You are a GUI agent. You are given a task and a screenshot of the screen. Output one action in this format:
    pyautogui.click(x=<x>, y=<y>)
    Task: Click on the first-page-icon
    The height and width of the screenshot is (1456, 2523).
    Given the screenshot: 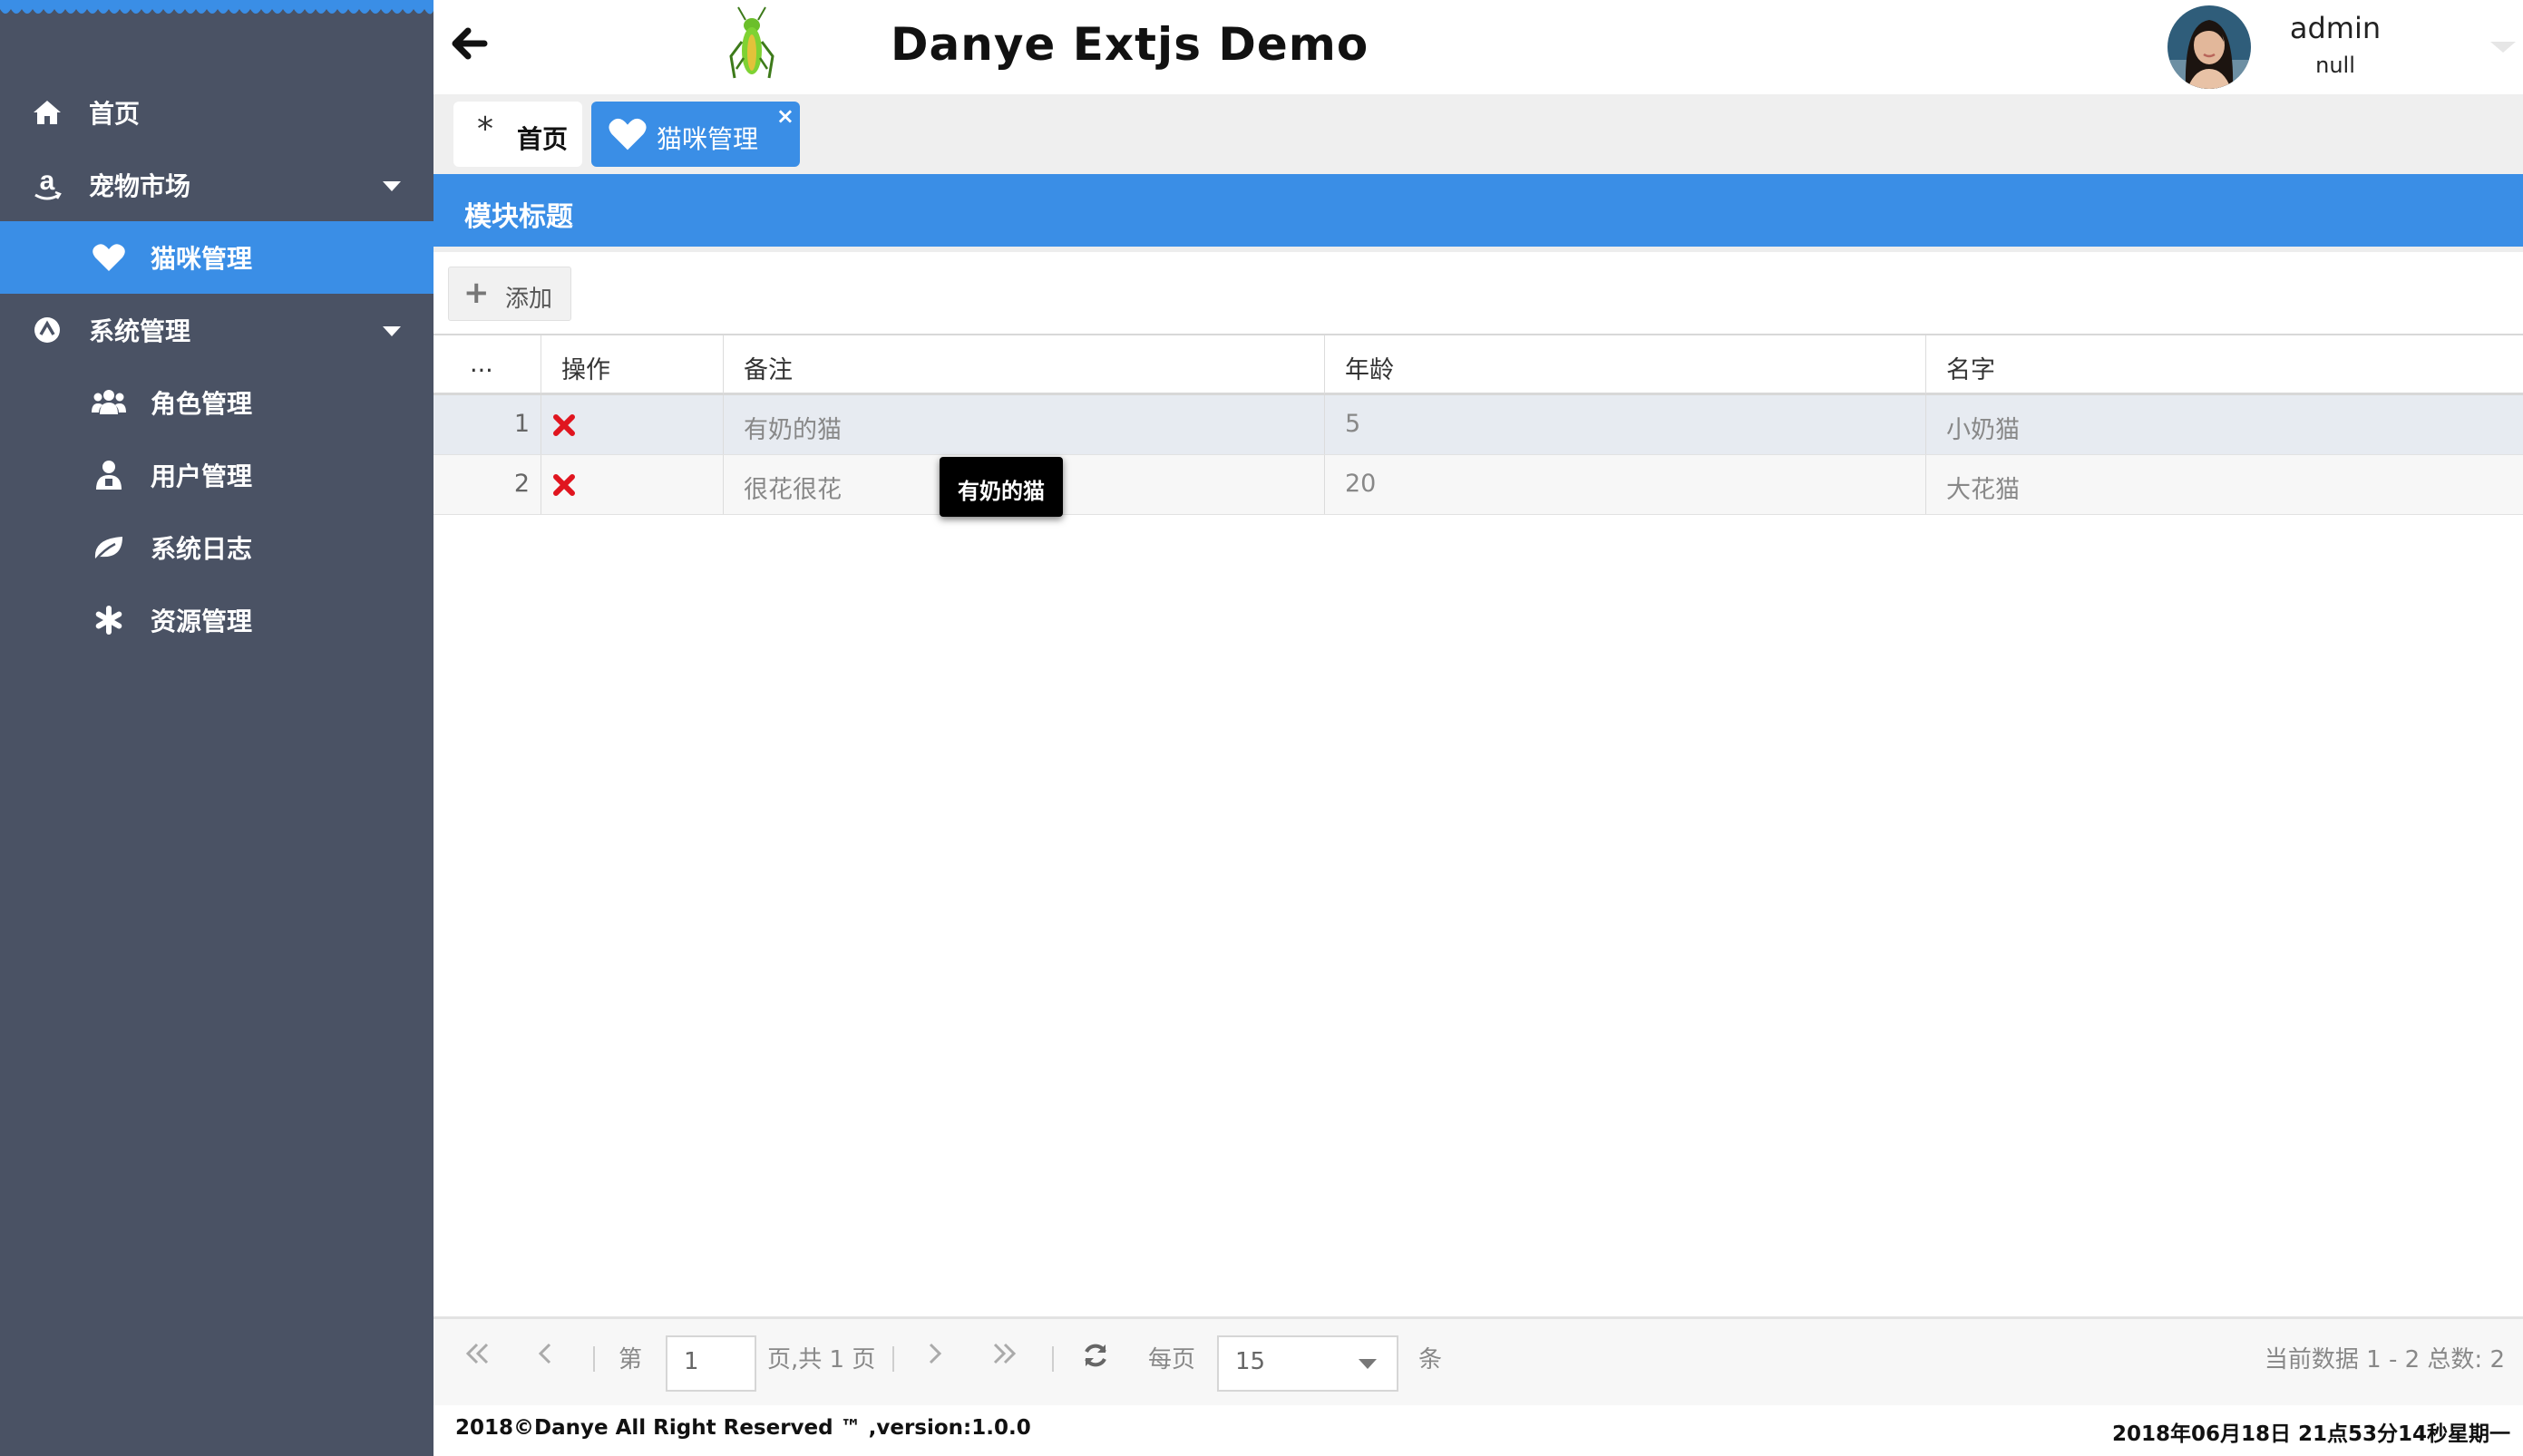 What is the action you would take?
    pyautogui.click(x=478, y=1356)
    